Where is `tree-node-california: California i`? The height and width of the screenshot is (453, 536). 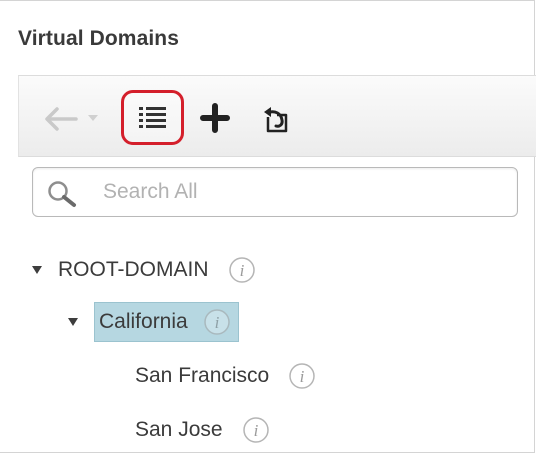 tree-node-california: California i is located at coordinates (152, 322).